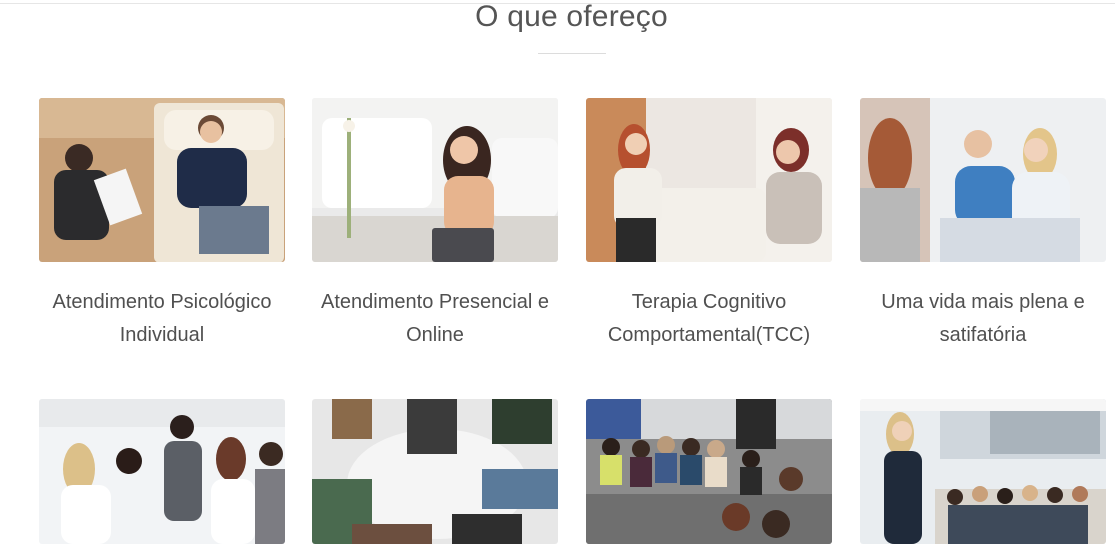 The image size is (1115, 544). Describe the element at coordinates (982, 319) in the screenshot. I see `service-title: Uma vida mais plena e satifatória` at that location.